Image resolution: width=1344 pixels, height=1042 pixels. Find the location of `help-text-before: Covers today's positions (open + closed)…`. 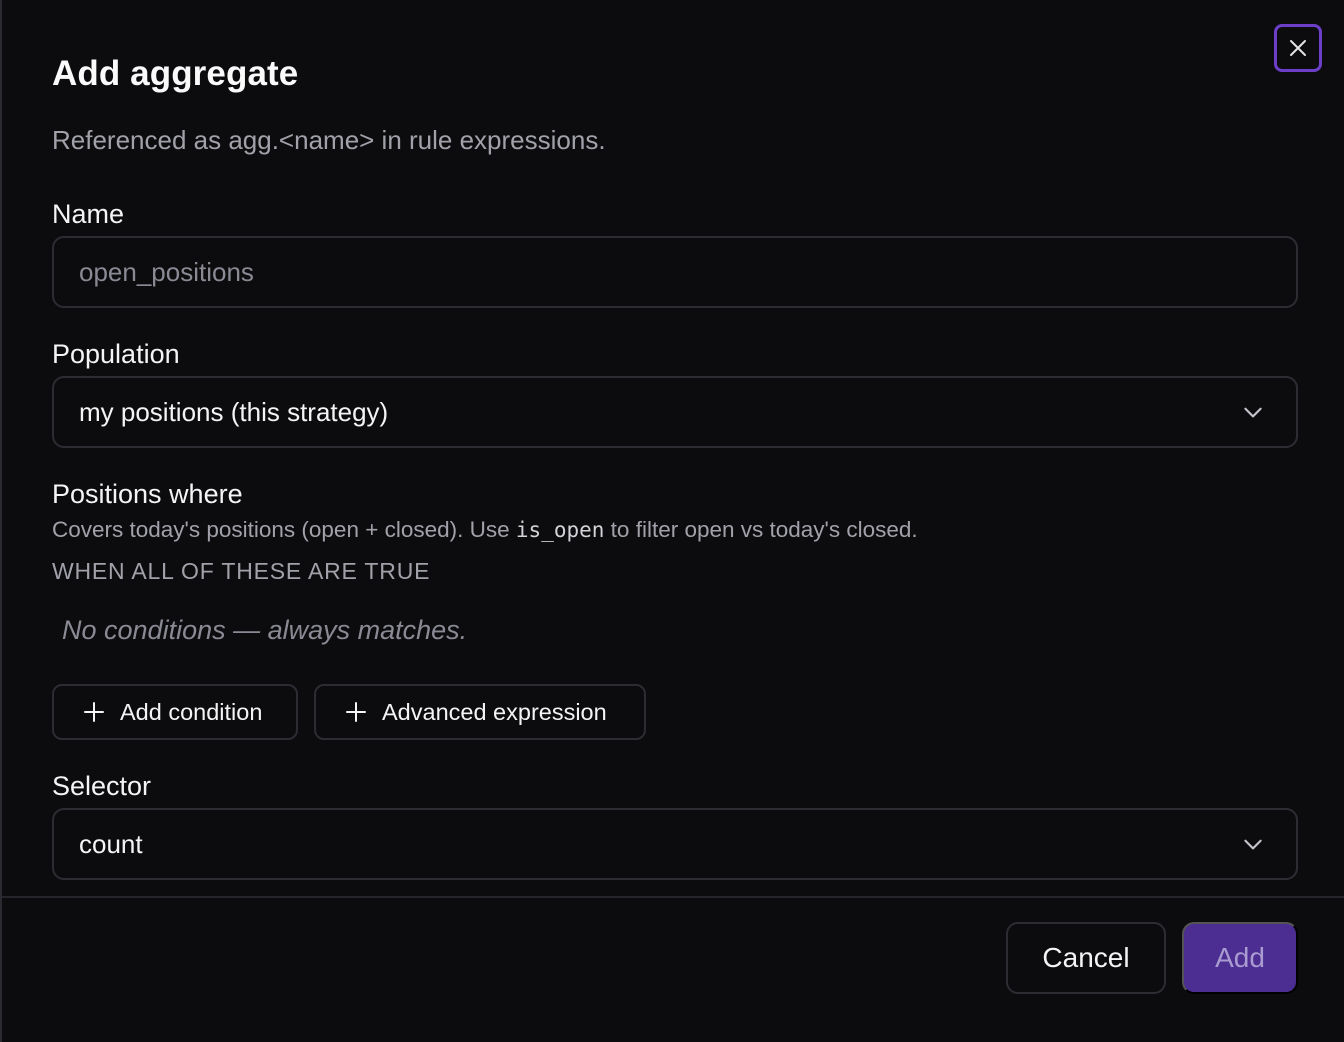

help-text-before: Covers today's positions (open + closed)… is located at coordinates (284, 529).